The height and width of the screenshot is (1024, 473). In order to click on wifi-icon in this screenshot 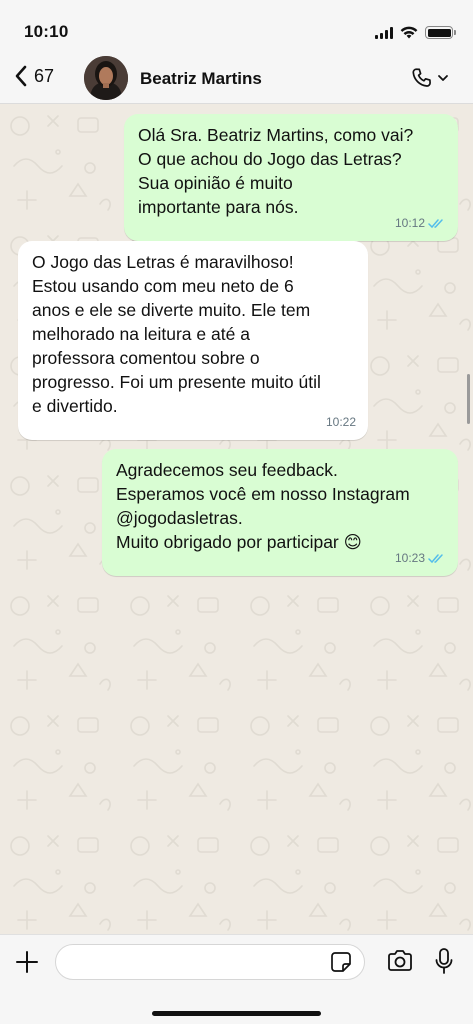, I will do `click(409, 32)`.